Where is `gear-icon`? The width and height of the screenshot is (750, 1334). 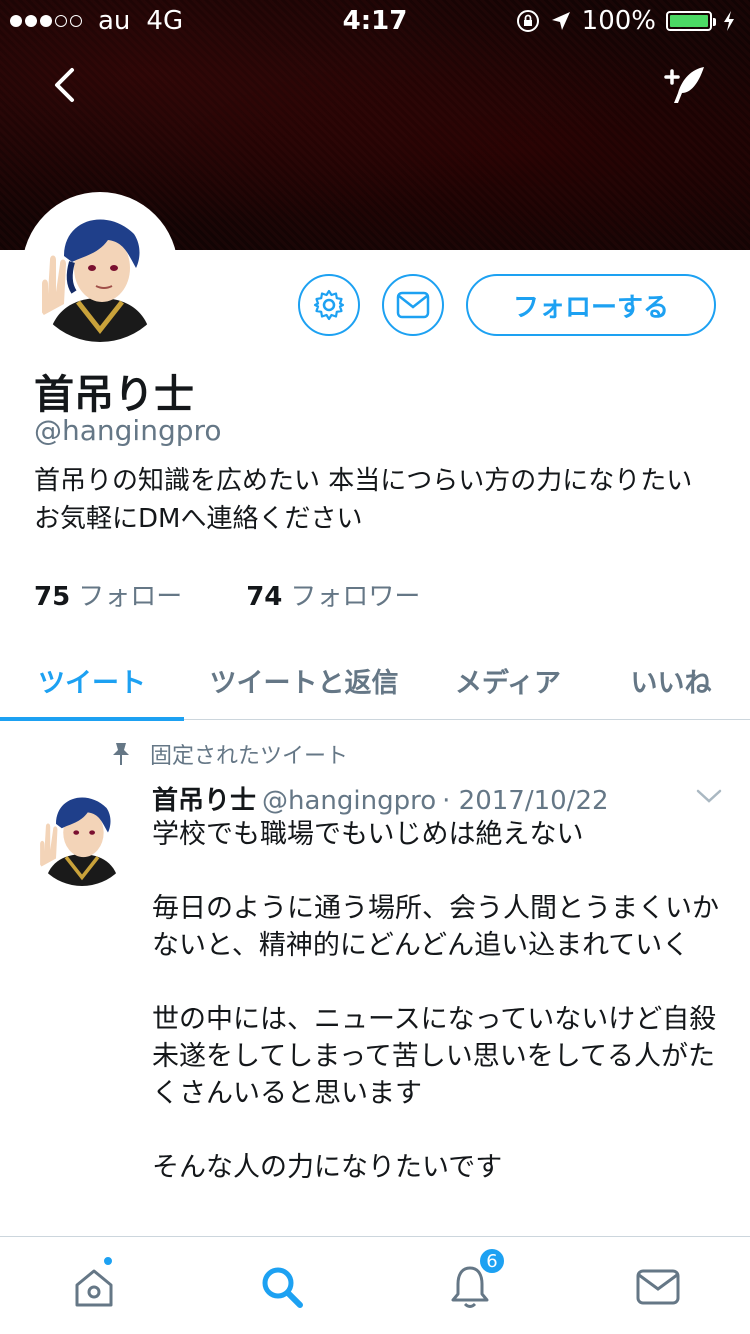 gear-icon is located at coordinates (329, 305).